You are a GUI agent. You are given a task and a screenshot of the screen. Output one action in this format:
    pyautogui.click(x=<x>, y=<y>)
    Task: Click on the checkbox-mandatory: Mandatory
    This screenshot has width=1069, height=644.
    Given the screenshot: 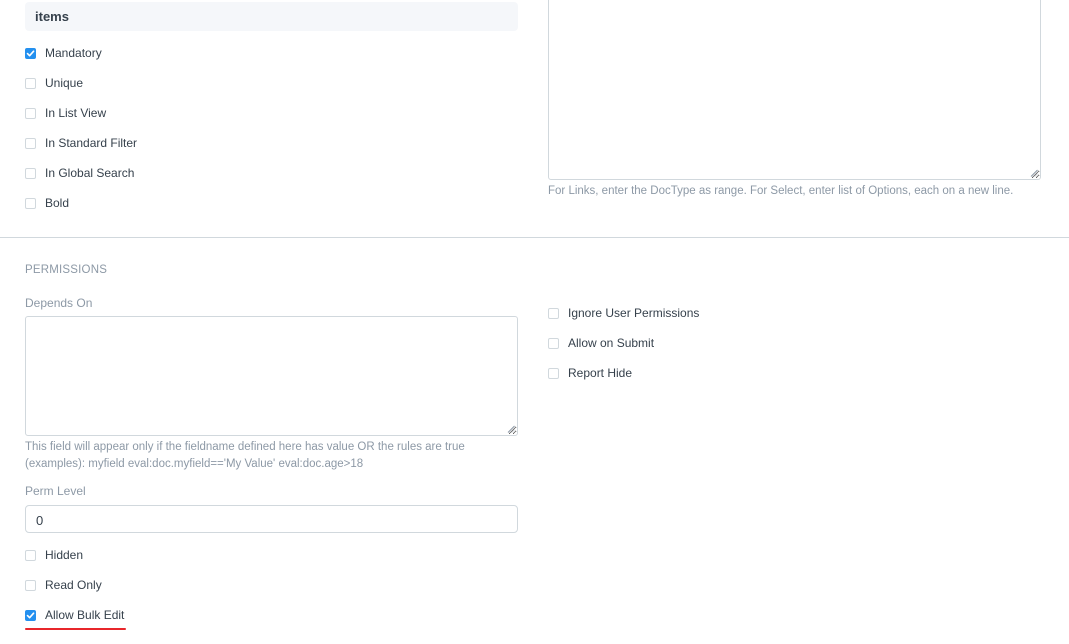 What is the action you would take?
    pyautogui.click(x=63, y=53)
    